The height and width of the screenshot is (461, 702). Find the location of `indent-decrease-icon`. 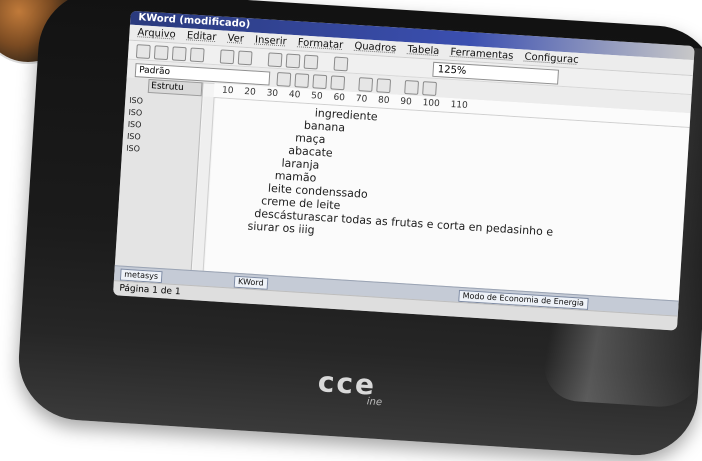

indent-decrease-icon is located at coordinates (412, 87).